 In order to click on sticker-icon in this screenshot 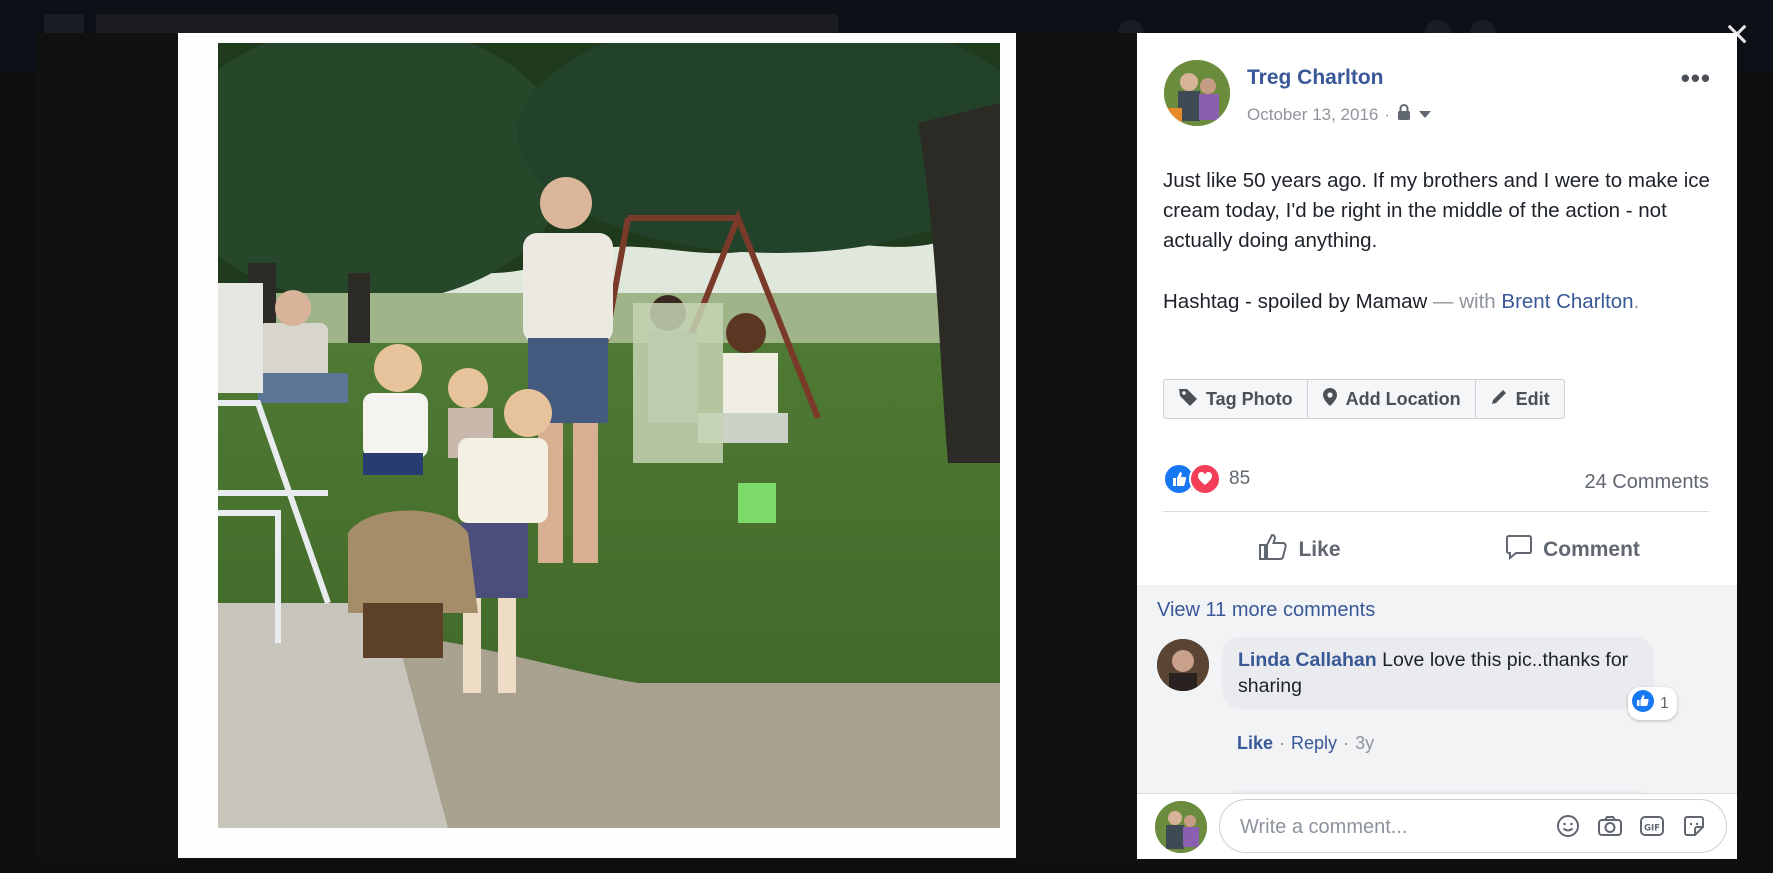, I will do `click(1694, 826)`.